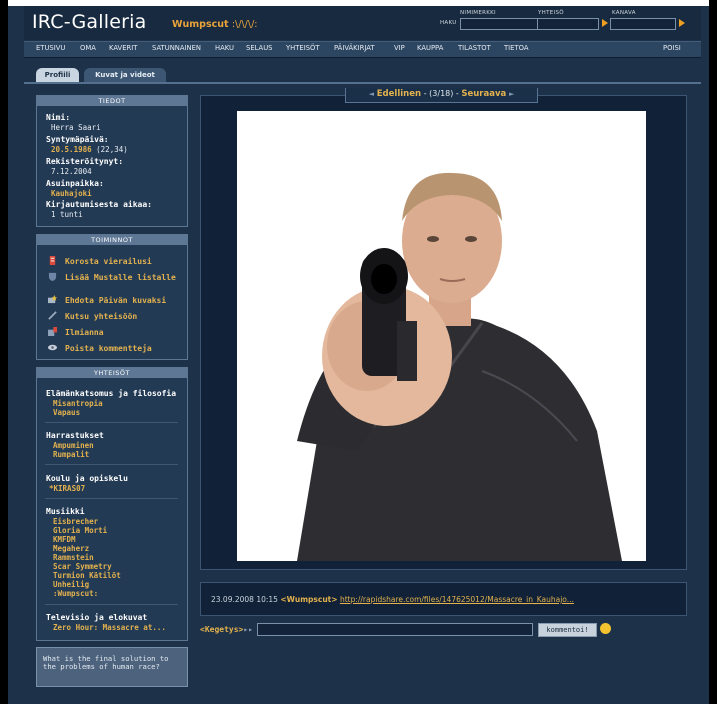 This screenshot has height=704, width=717. What do you see at coordinates (478, 13) in the screenshot?
I see `search-nick-label: NIMIMERKKI` at bounding box center [478, 13].